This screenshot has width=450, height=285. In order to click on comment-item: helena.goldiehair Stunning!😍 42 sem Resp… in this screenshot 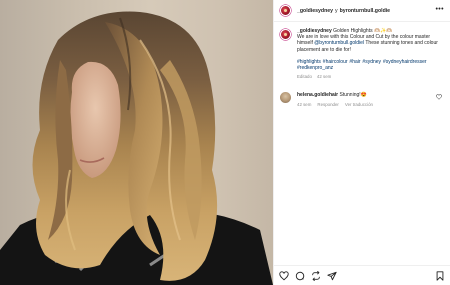, I will do `click(362, 99)`.